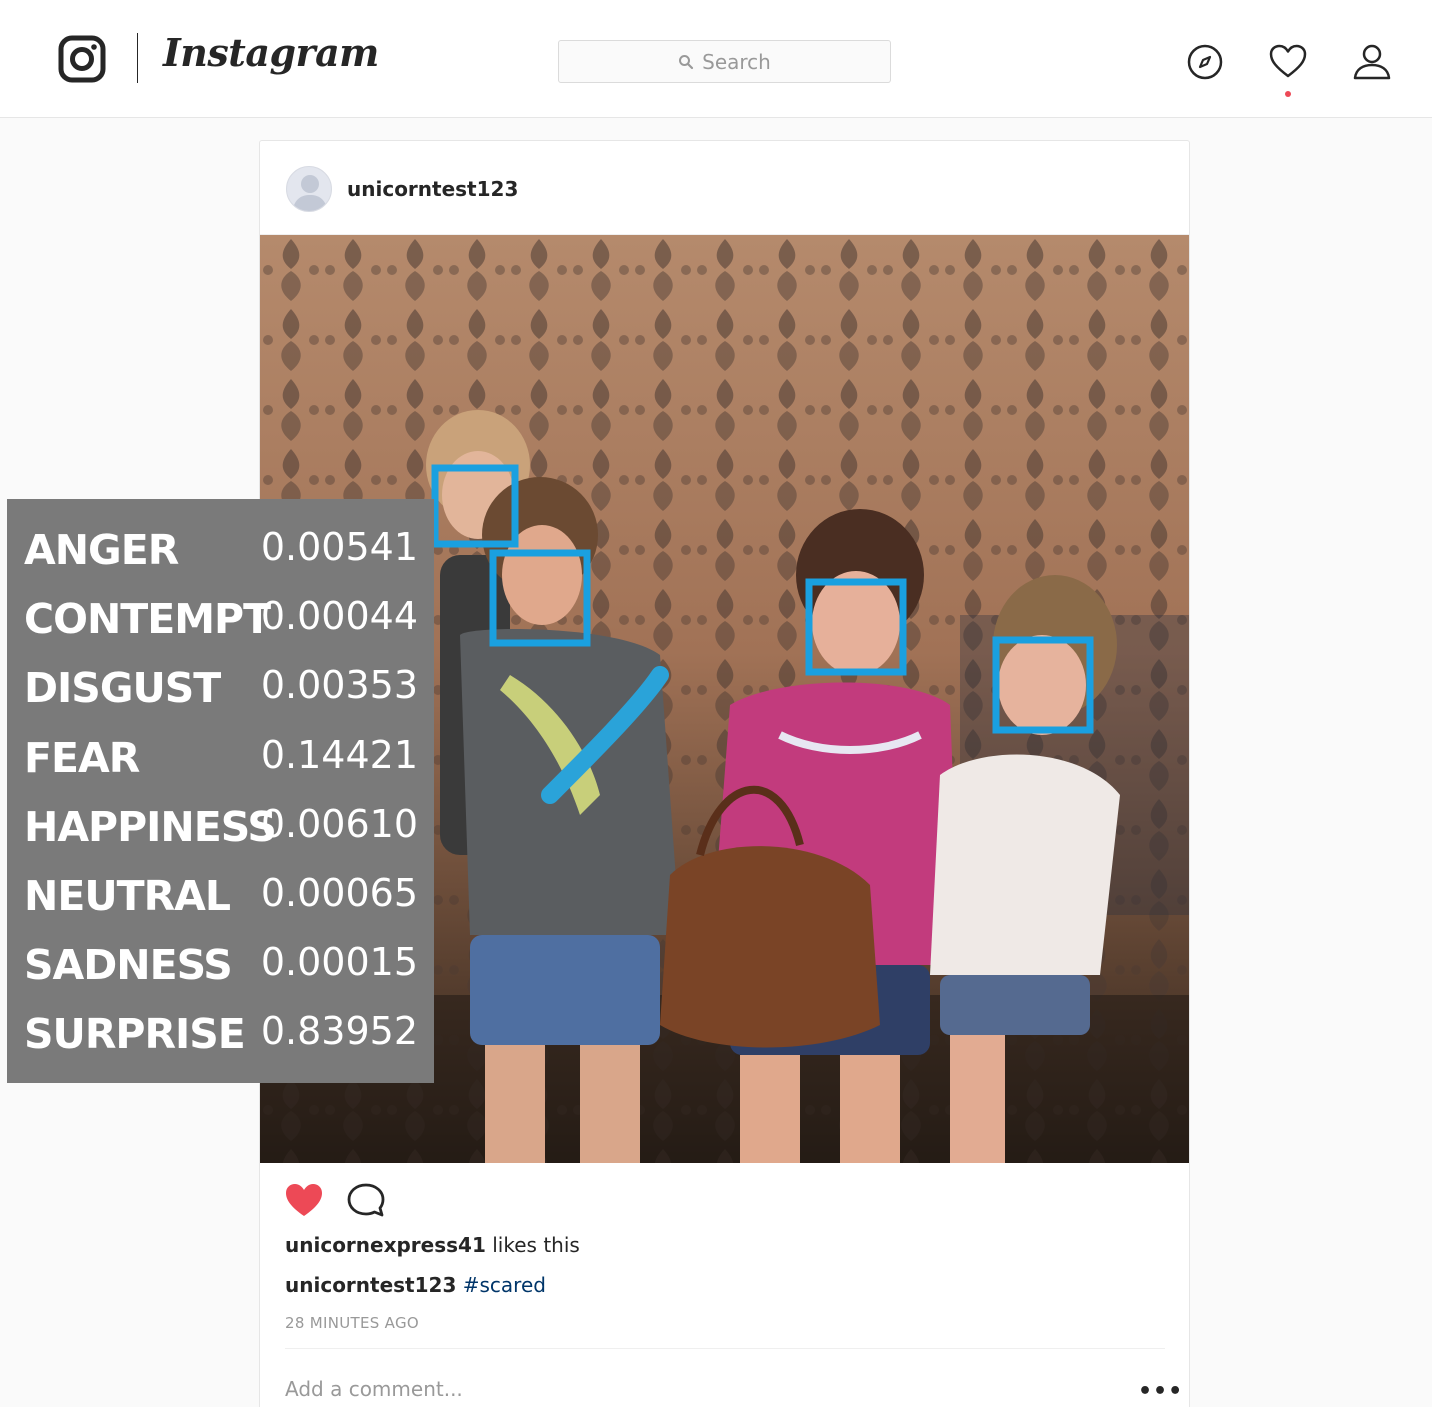  I want to click on post-caption: unicorntest123 #scared, so click(415, 1285).